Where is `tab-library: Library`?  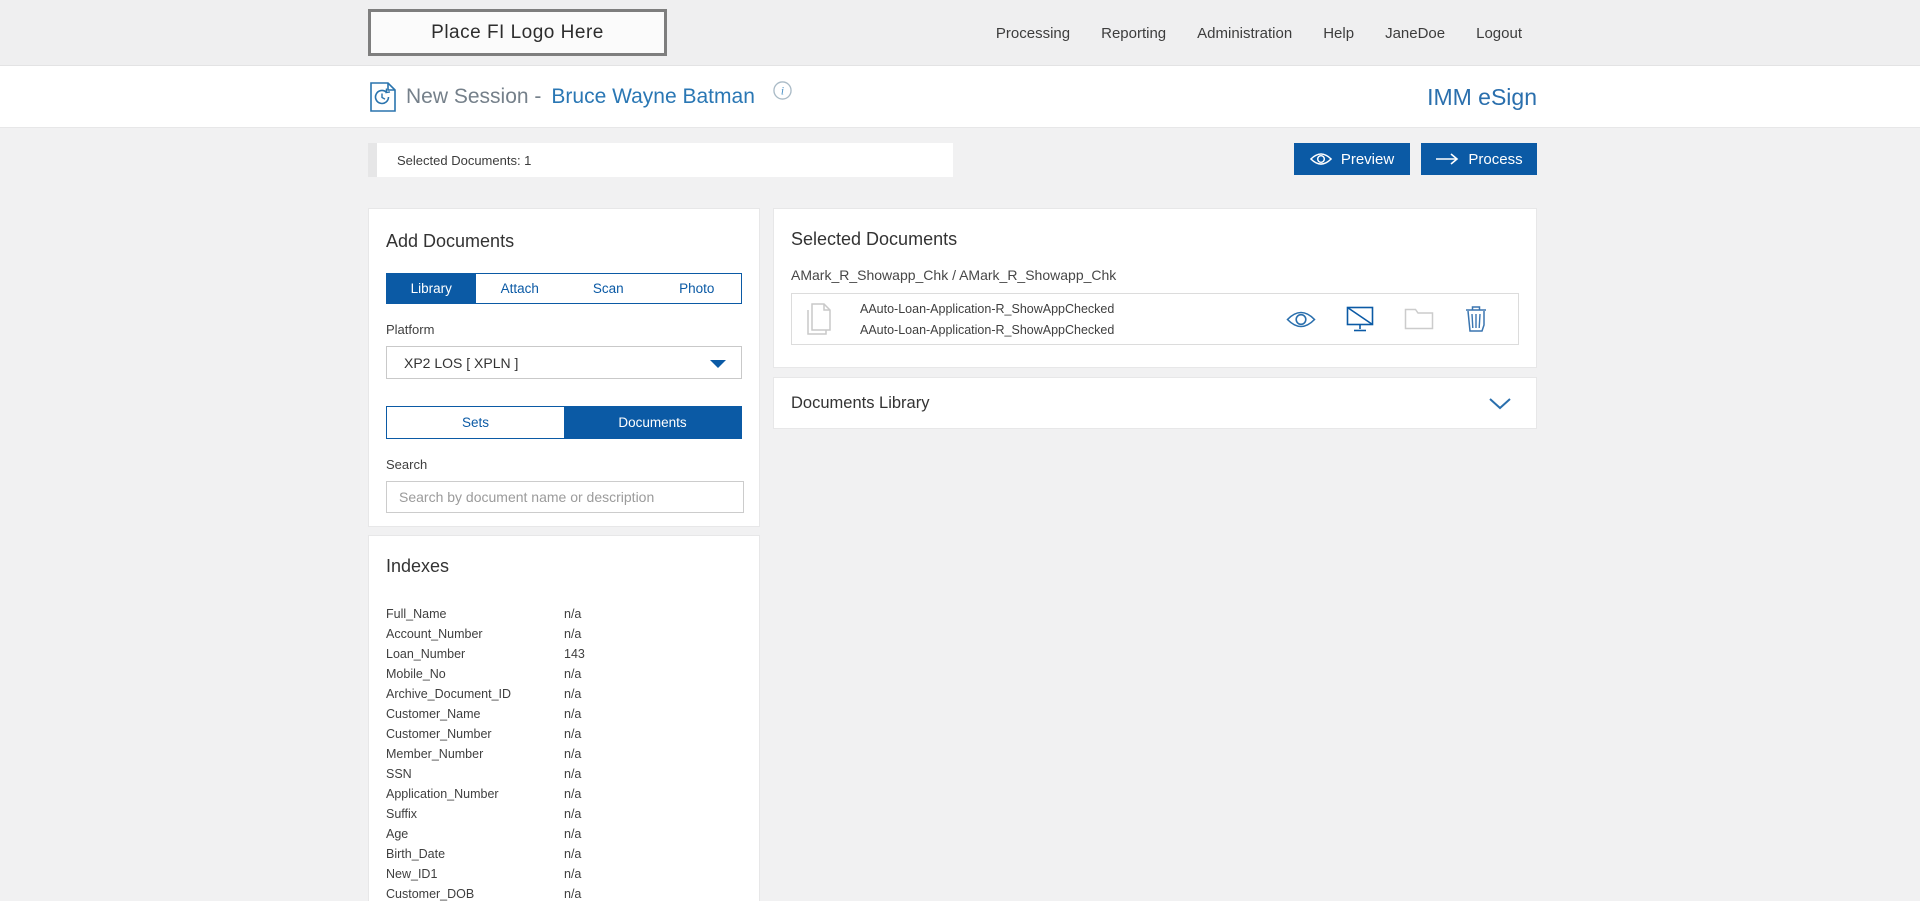 tab-library: Library is located at coordinates (431, 288).